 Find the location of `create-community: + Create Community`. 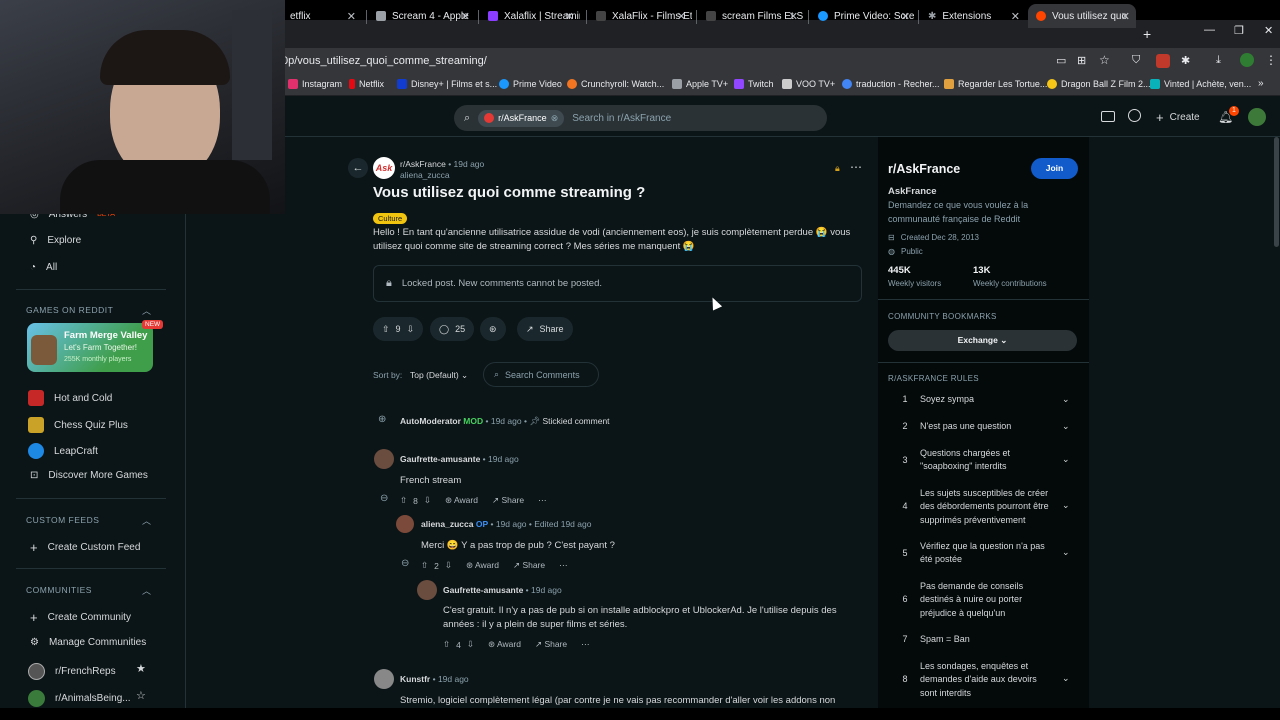

create-community: + Create Community is located at coordinates (80, 617).